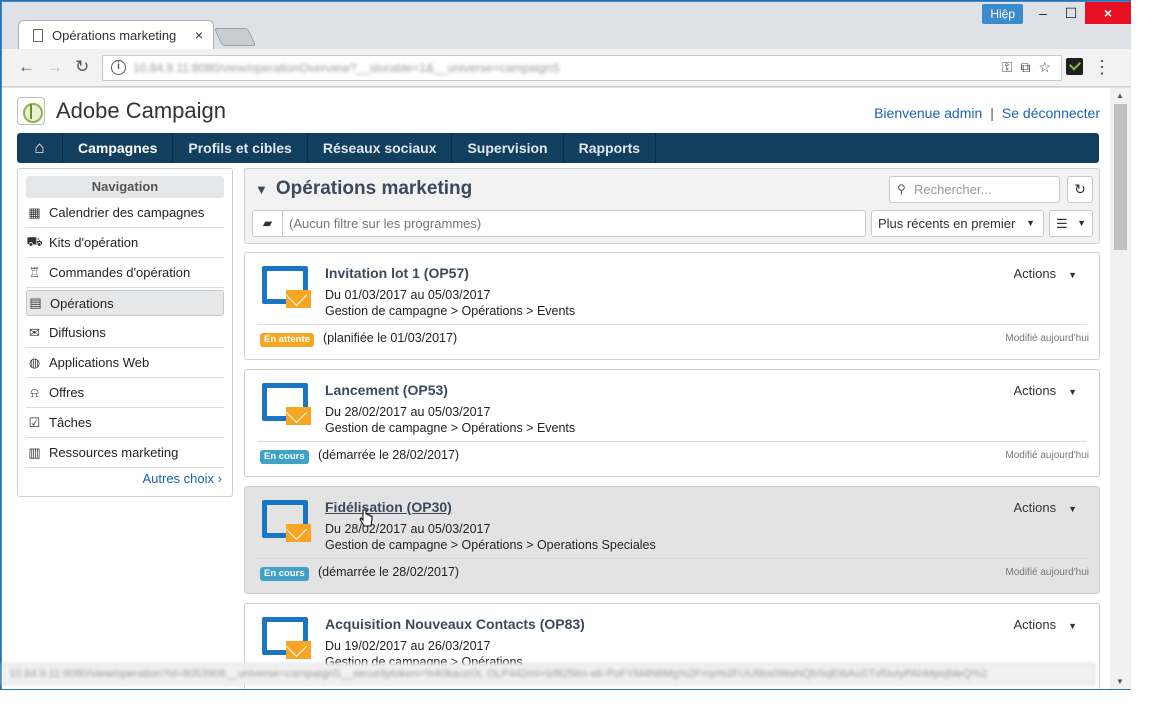 The image size is (1163, 722). What do you see at coordinates (125, 393) in the screenshot?
I see `leftnav-item-offers: ⍾ Offres` at bounding box center [125, 393].